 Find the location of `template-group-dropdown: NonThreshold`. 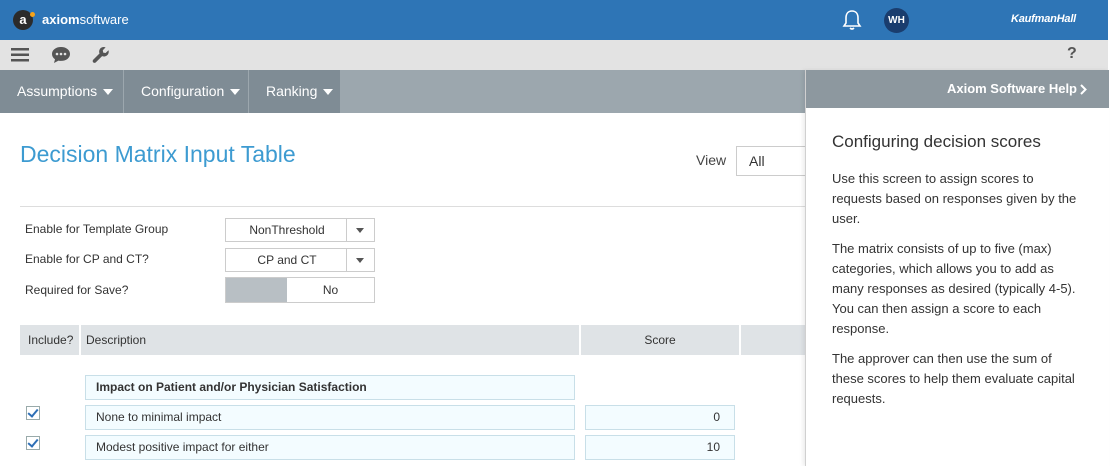

template-group-dropdown: NonThreshold is located at coordinates (300, 230).